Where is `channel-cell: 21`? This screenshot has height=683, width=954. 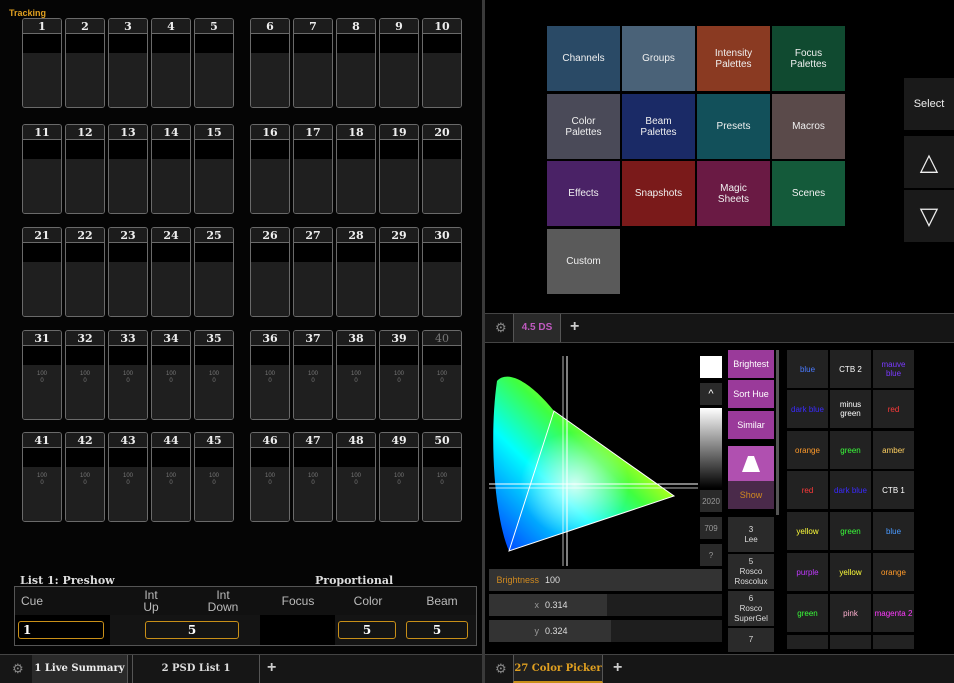
channel-cell: 21 is located at coordinates (42, 272).